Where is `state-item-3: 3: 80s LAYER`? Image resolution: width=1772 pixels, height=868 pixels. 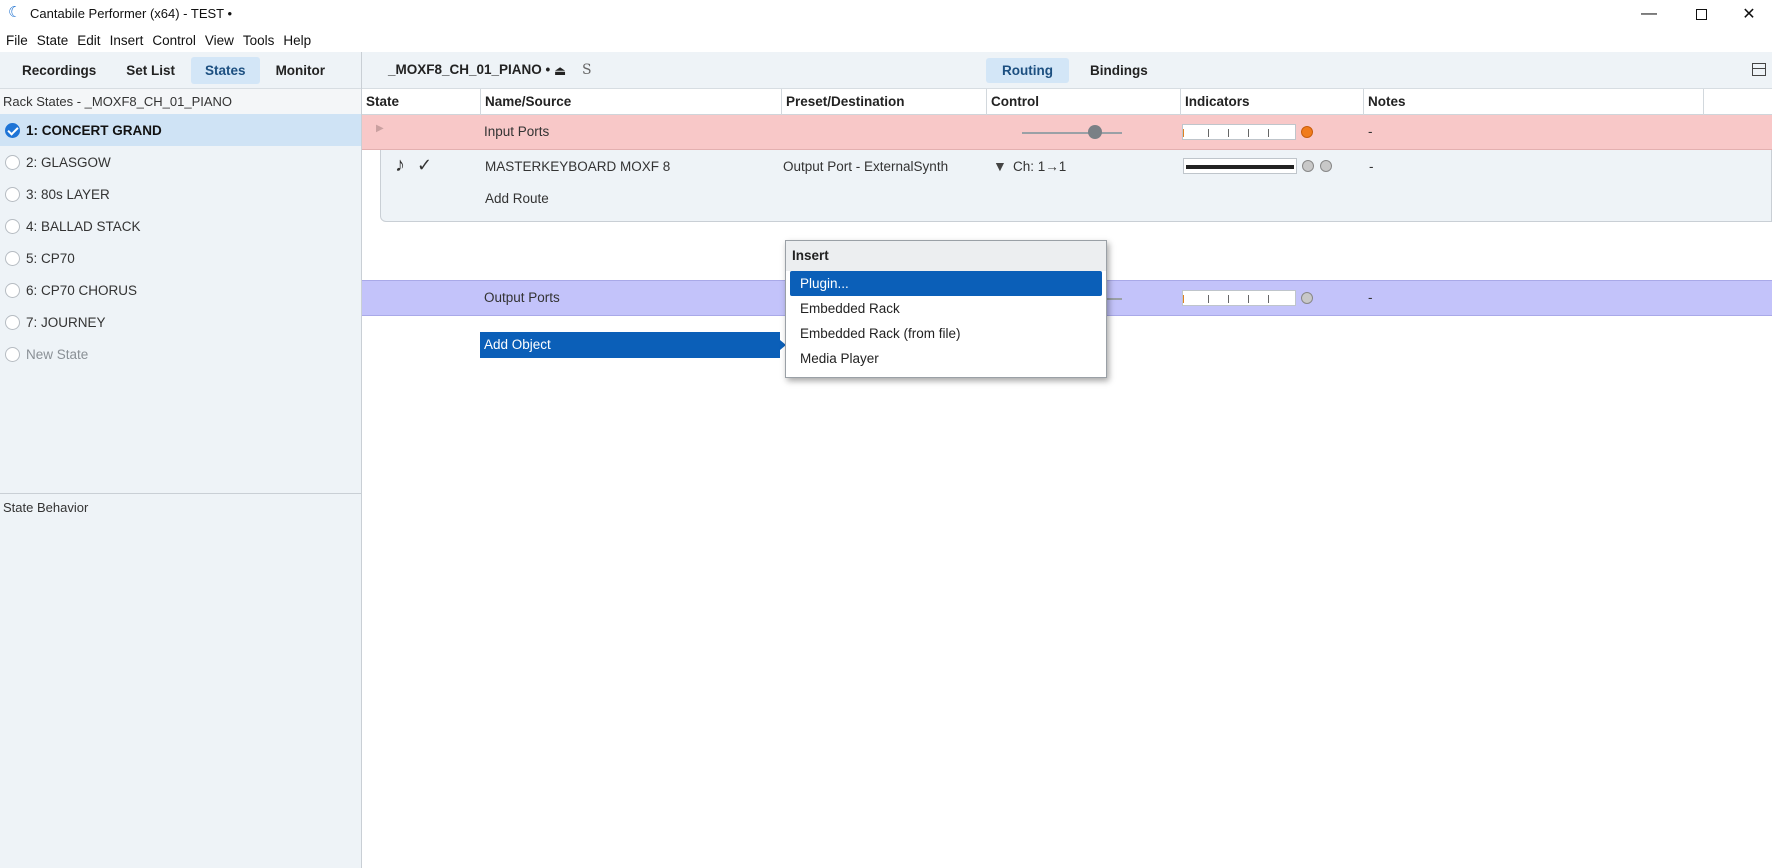
state-item-3: 3: 80s LAYER is located at coordinates (180, 194).